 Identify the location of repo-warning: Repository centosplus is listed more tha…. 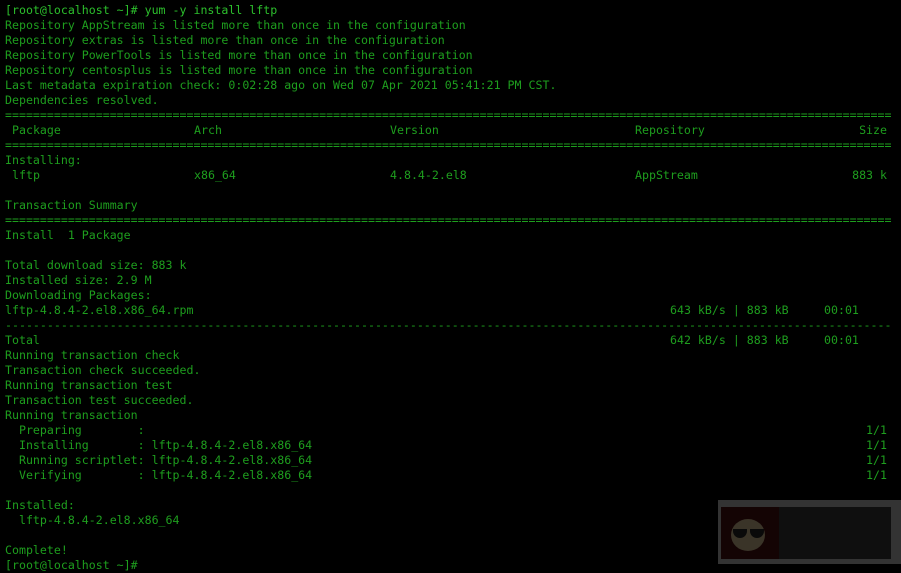
(239, 70).